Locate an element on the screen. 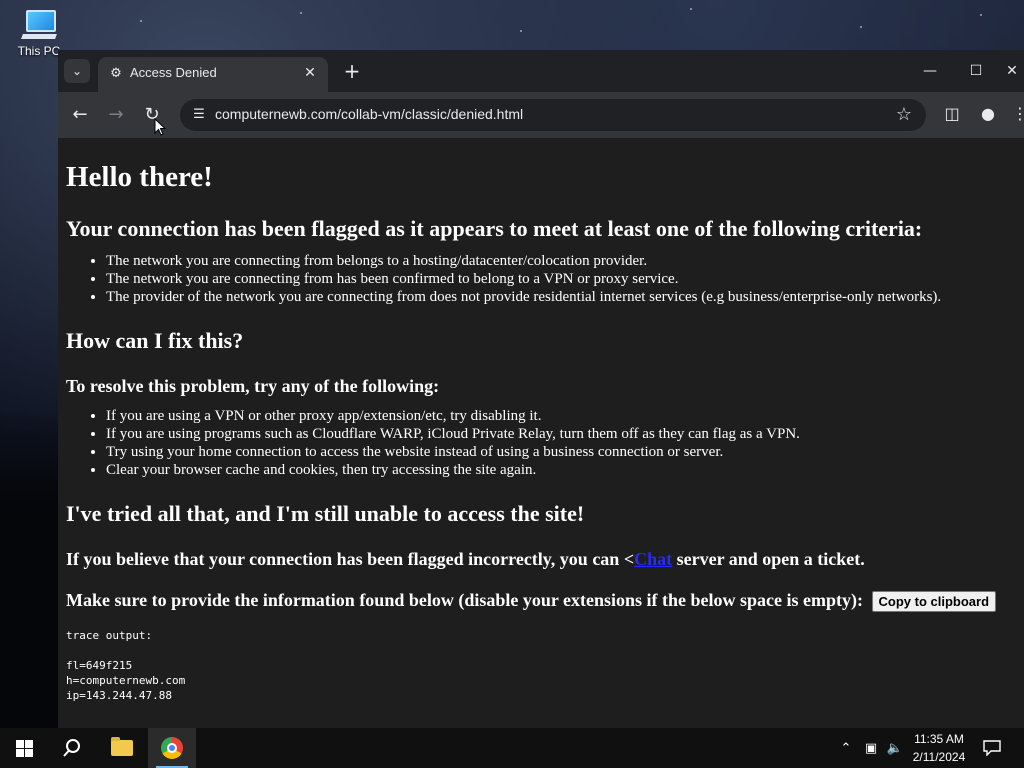  clock-date: 2/11/2024 is located at coordinates (939, 757).